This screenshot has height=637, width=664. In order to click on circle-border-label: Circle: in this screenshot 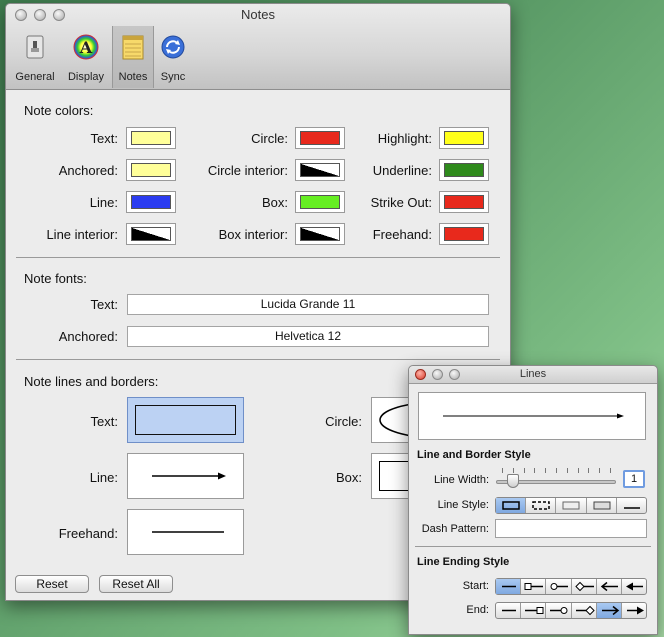, I will do `click(343, 421)`.